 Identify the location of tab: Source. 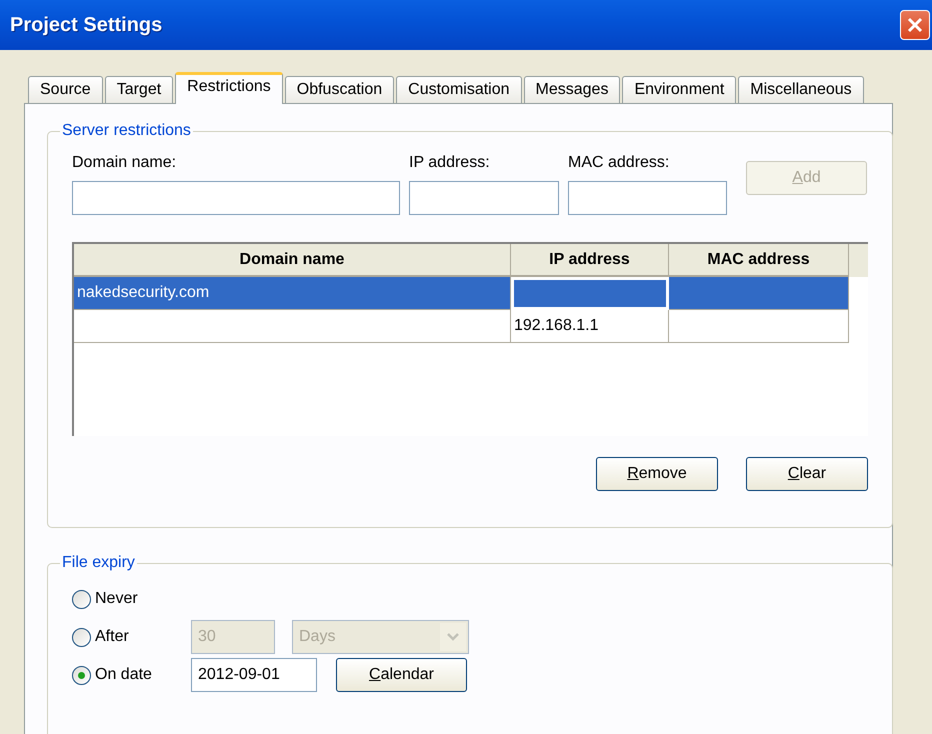
(65, 89).